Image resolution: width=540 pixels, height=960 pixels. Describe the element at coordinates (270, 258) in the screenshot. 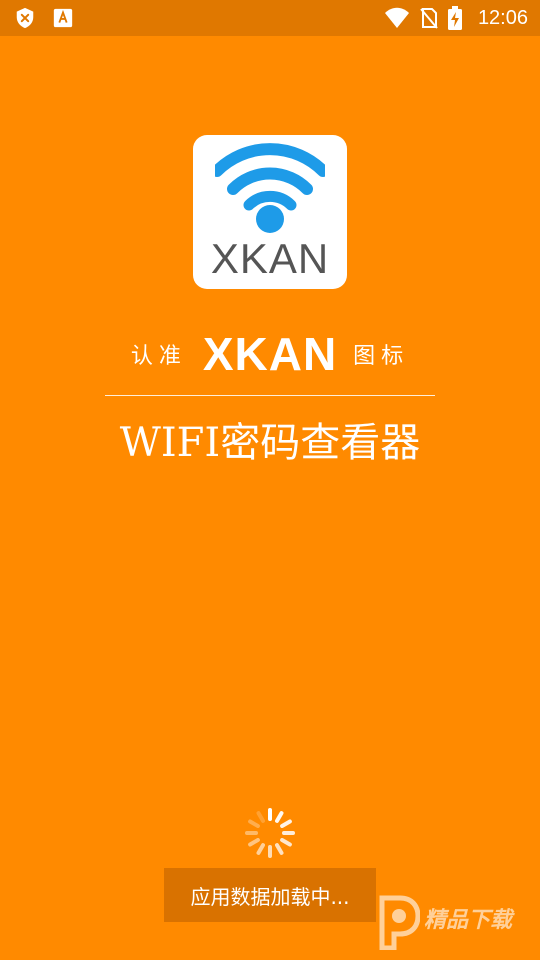

I see `logo-text: XKAN` at that location.